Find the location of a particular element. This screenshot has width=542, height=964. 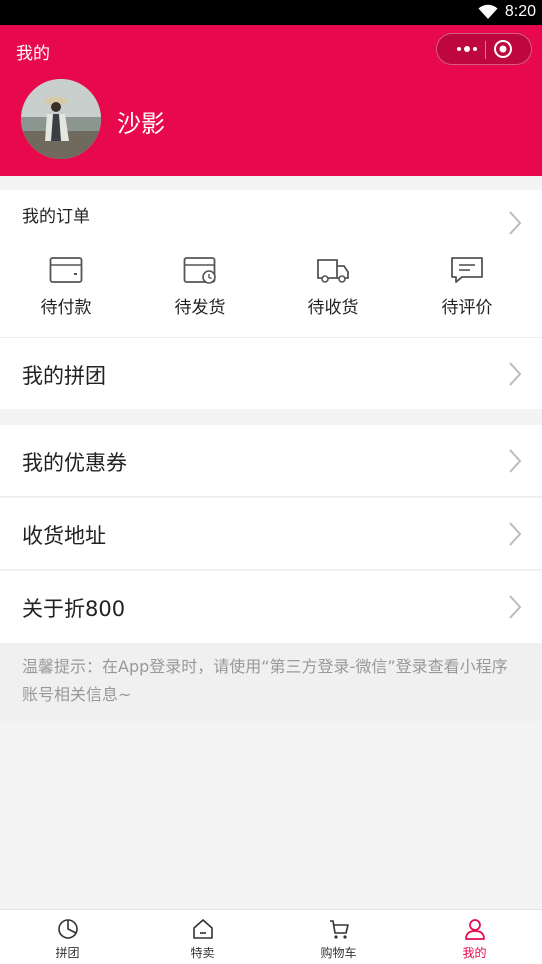

tab-group-buy: 拼团 is located at coordinates (67, 937).